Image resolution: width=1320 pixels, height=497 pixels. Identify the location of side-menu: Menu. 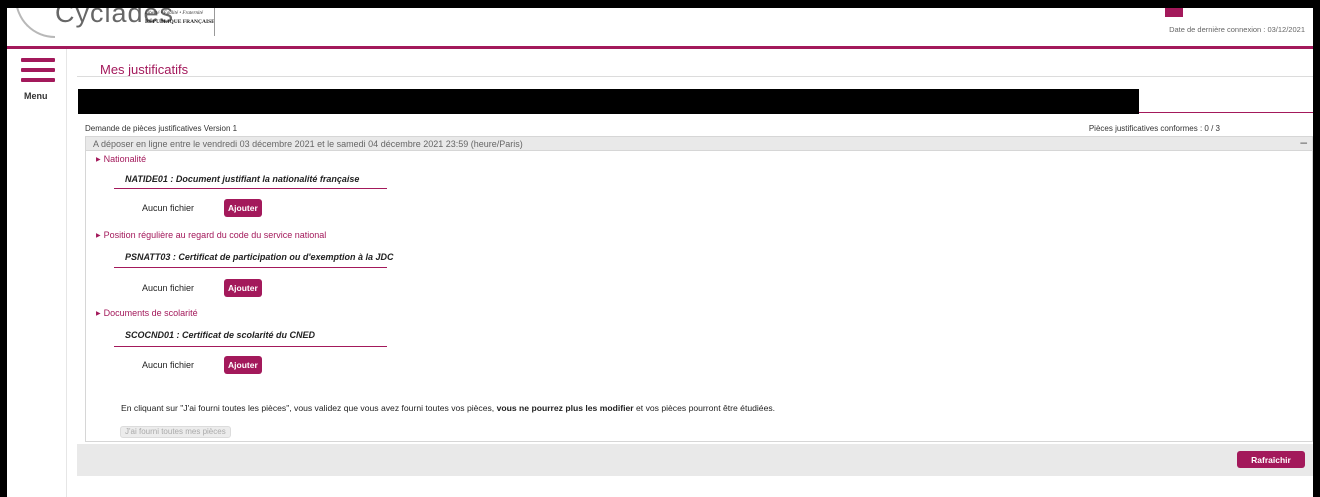
(37, 273).